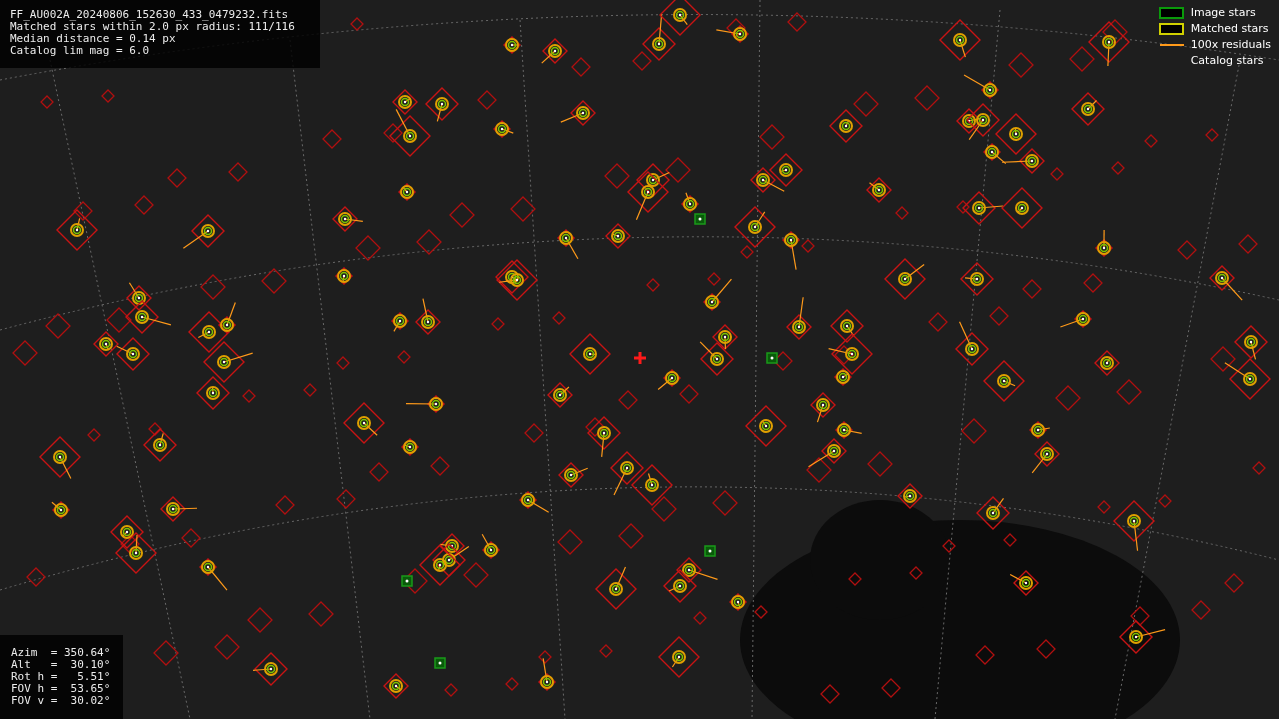 The width and height of the screenshot is (1279, 719). I want to click on info-text: FF_AU002A_20240806_152630_433_0479232.fits, so click(150, 15).